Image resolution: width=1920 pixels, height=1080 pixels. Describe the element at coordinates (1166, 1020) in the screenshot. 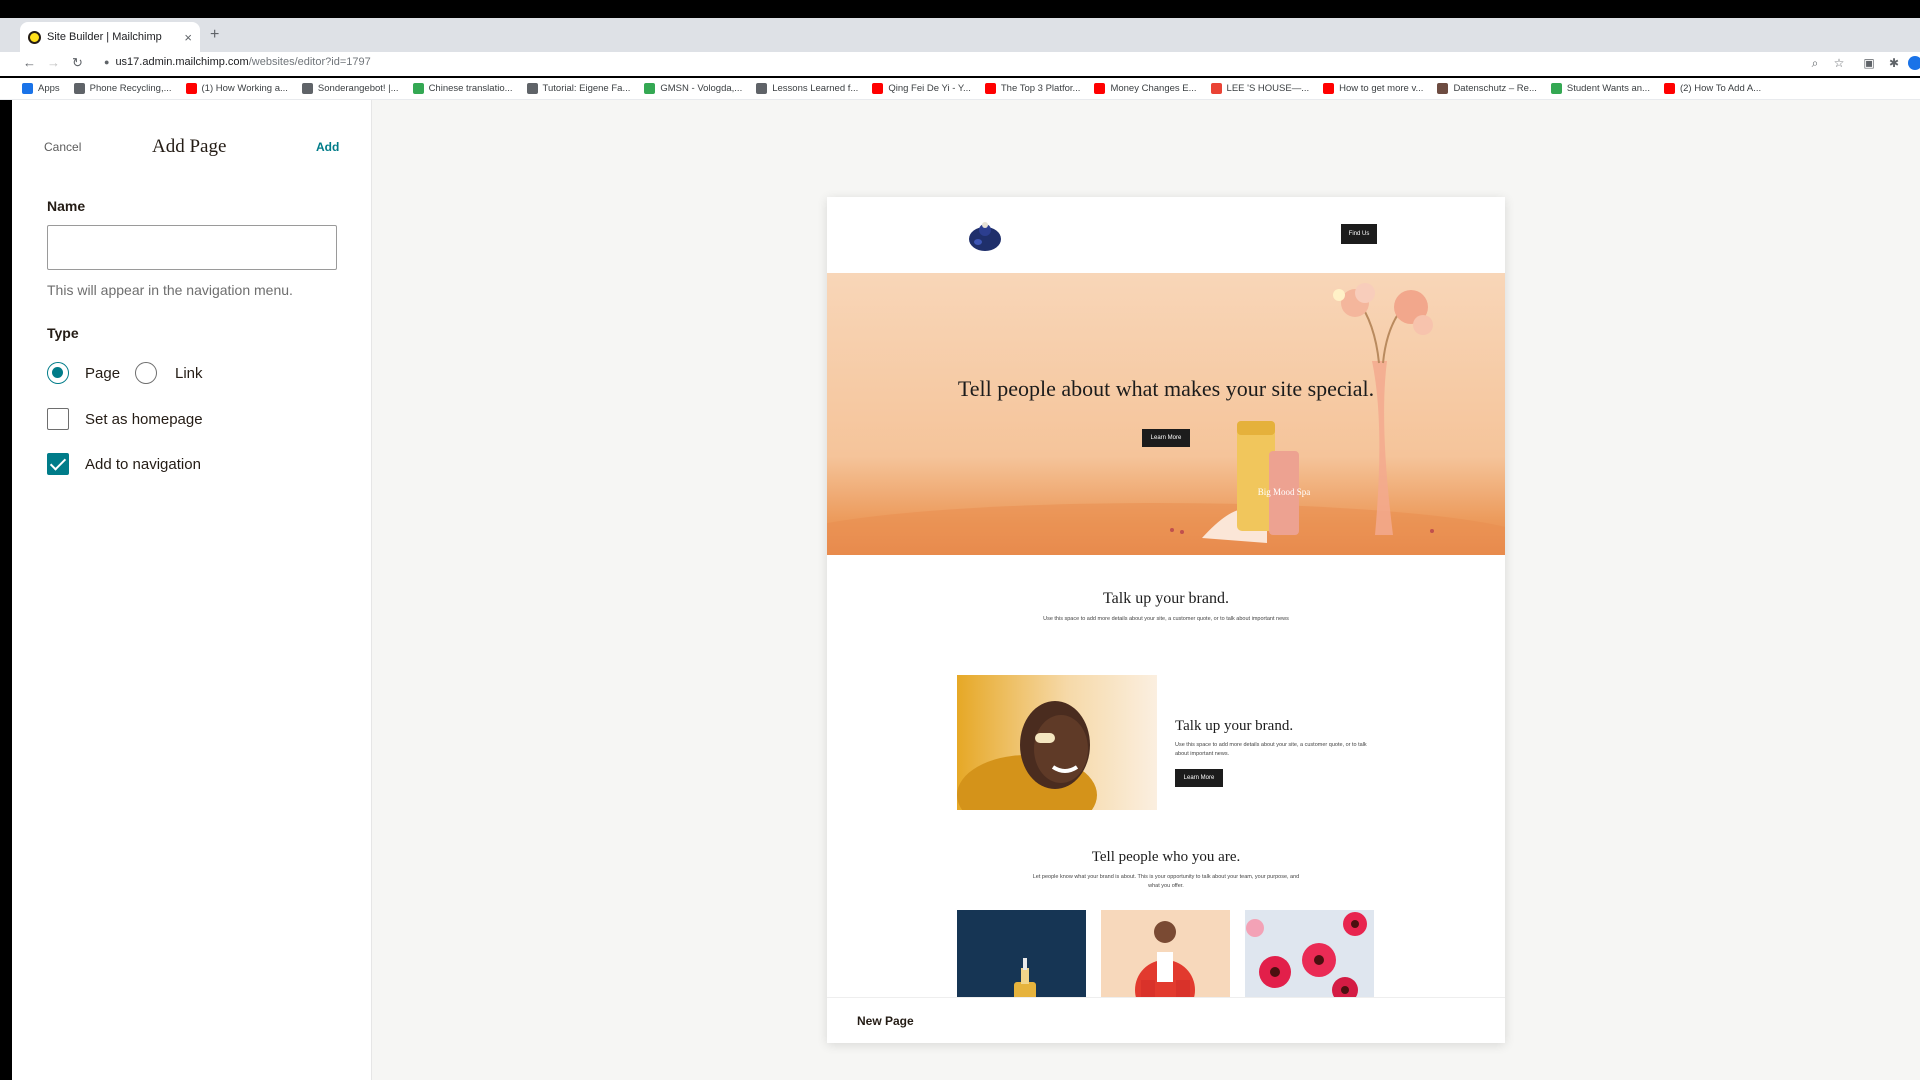

I see `page-tabs-bar: New Page` at that location.